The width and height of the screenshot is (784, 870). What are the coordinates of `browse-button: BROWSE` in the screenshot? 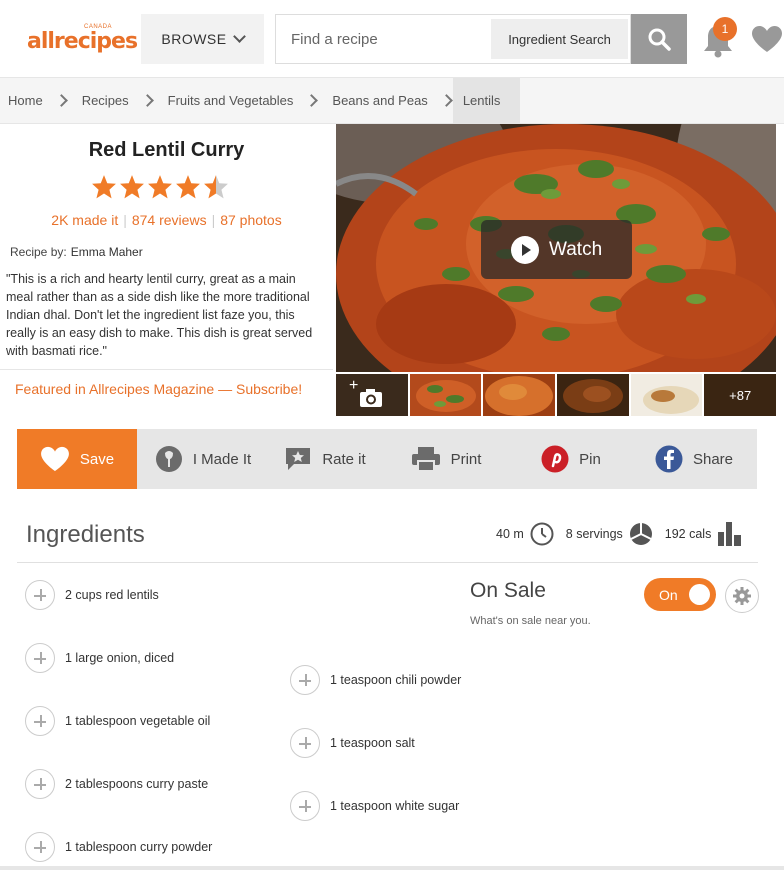 It's located at (202, 39).